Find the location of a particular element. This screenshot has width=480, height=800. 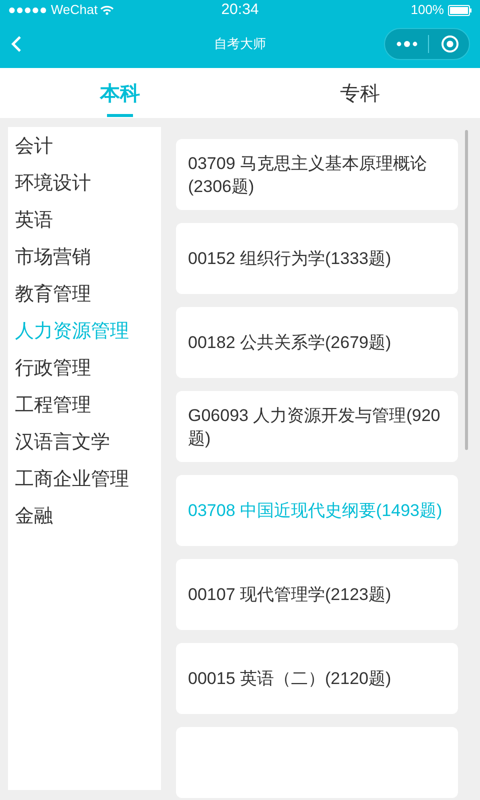

category-item: 汉语言文学 is located at coordinates (62, 449).